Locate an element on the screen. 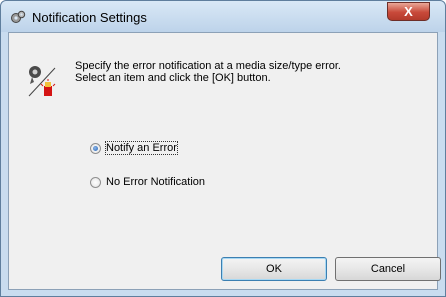  radio-no-error-notification: No Error Notification is located at coordinates (190, 183).